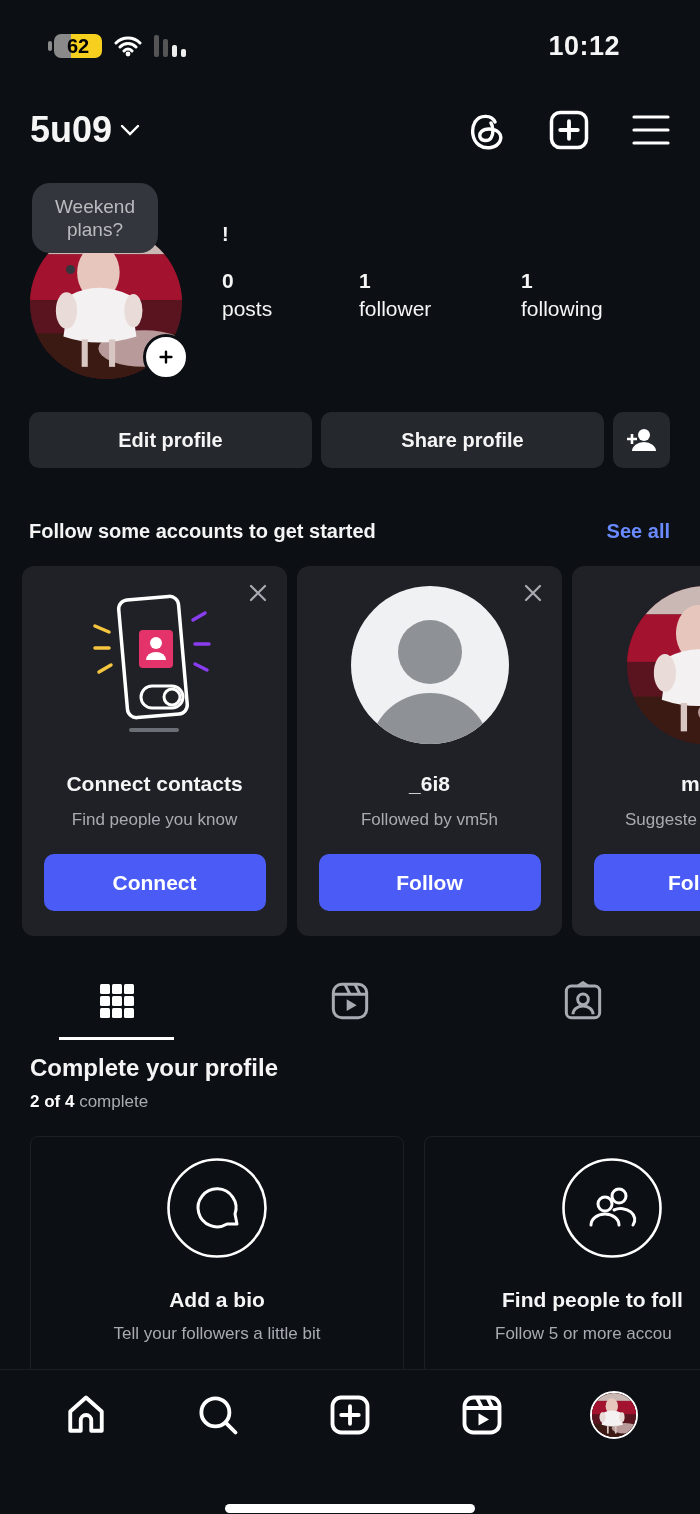 The image size is (700, 1514). What do you see at coordinates (440, 309) in the screenshot?
I see `stat-label: follower` at bounding box center [440, 309].